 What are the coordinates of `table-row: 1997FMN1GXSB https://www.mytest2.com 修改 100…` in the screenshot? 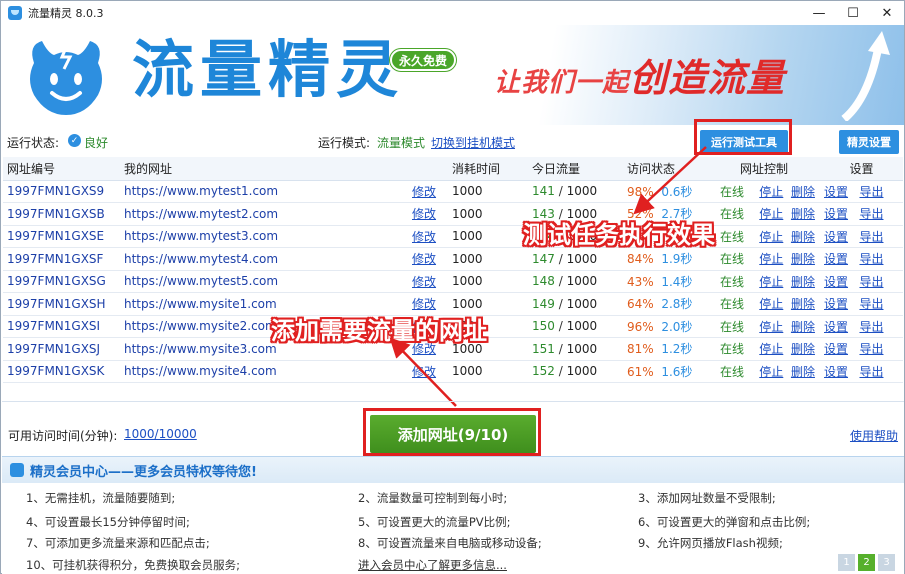 It's located at (453, 214).